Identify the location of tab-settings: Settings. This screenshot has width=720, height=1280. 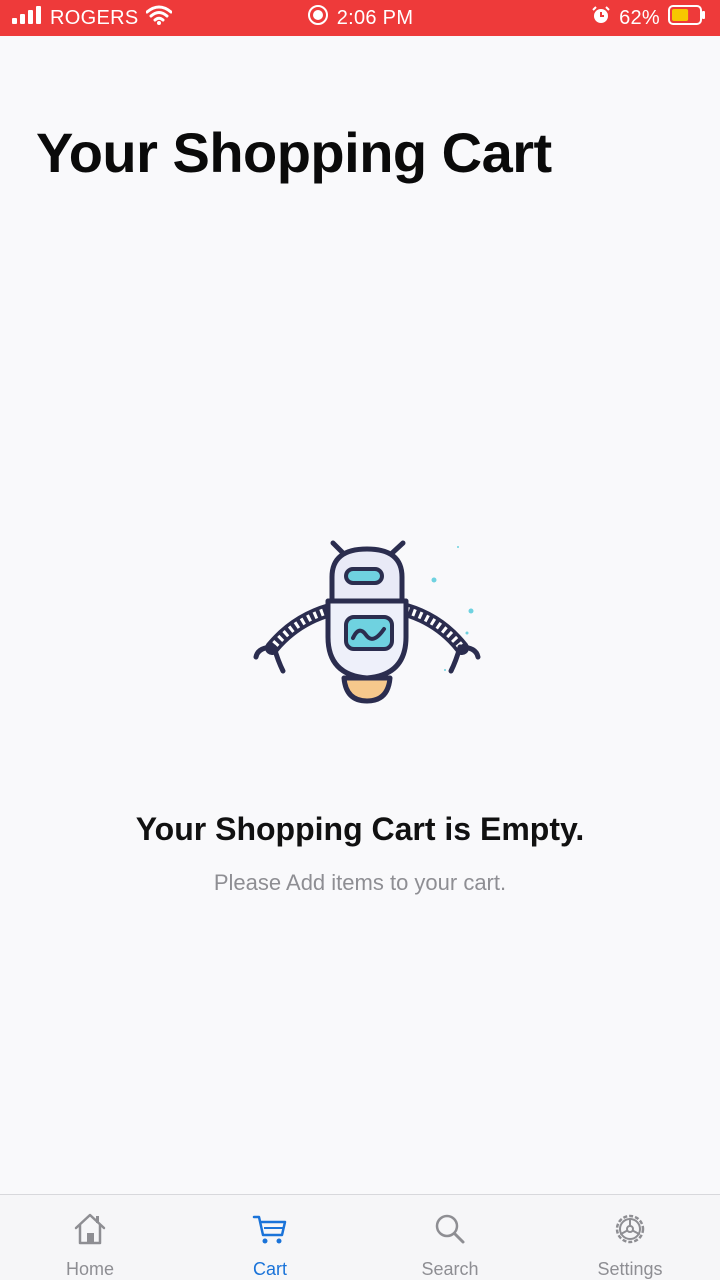
(630, 1237).